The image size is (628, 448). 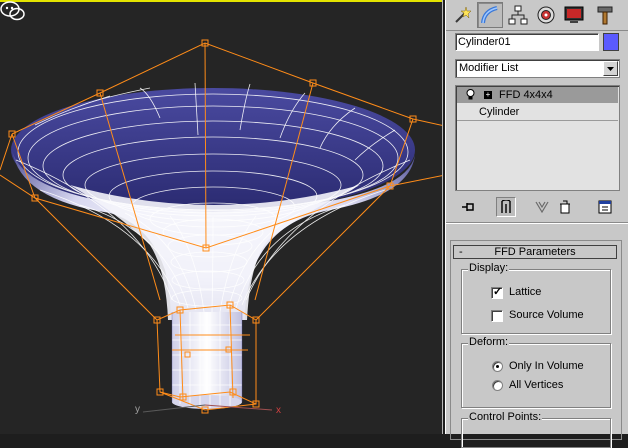 I want to click on rollout-title: FFD Parameters, so click(x=535, y=252).